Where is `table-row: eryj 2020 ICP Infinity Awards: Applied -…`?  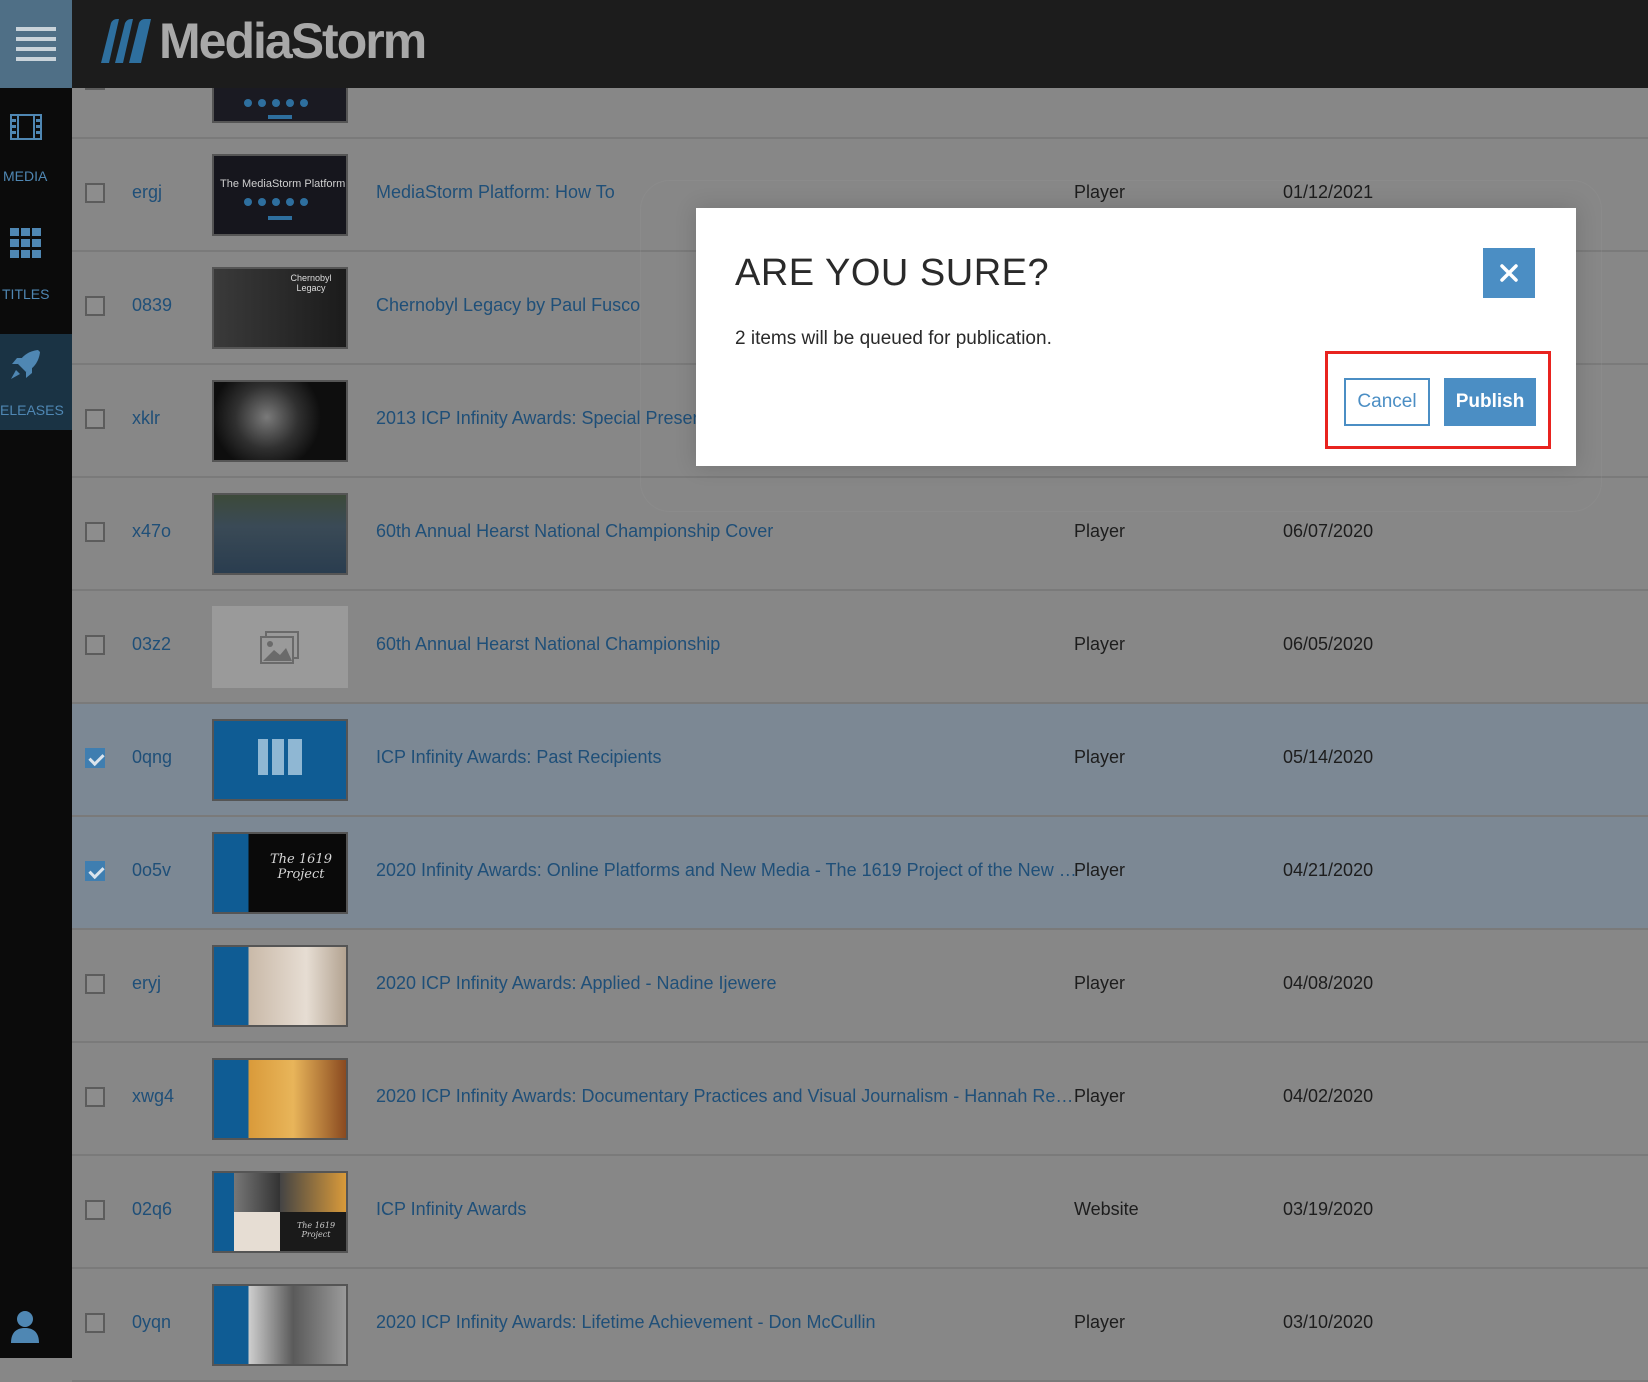 table-row: eryj 2020 ICP Infinity Awards: Applied -… is located at coordinates (860, 986).